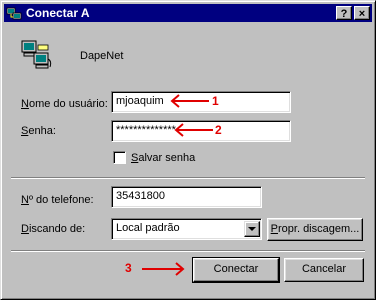 The image size is (376, 300). I want to click on dialing-from-label: Discando de:, so click(53, 229).